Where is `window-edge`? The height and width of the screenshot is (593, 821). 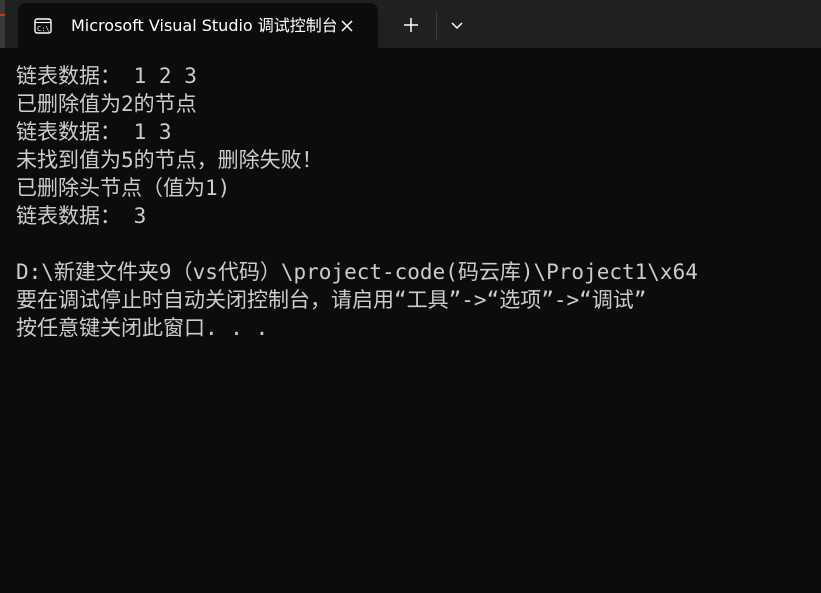
window-edge is located at coordinates (2, 24).